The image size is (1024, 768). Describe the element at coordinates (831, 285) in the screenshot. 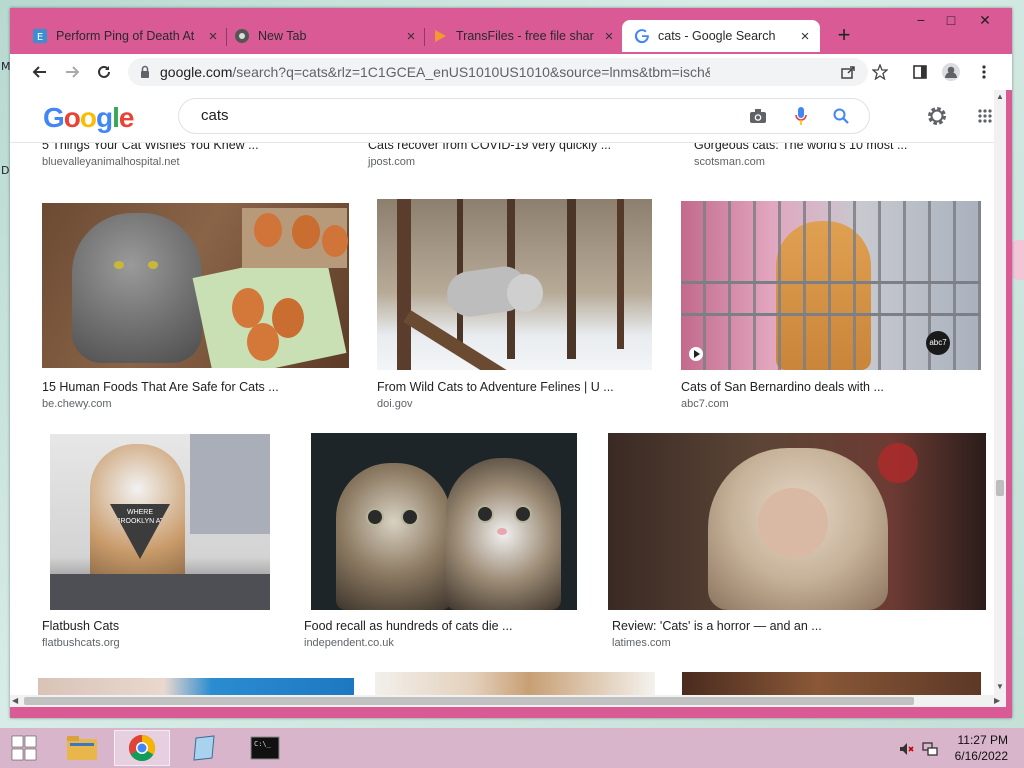

I see `result-image-abc7: abc7` at that location.